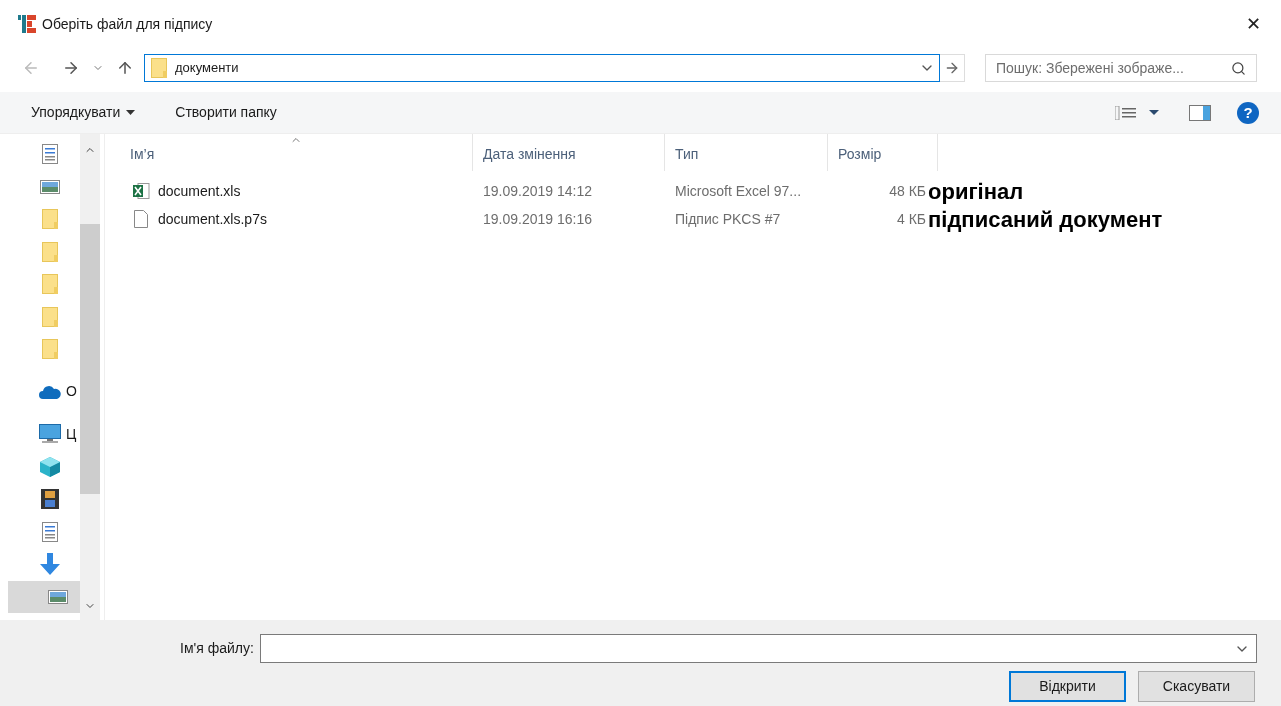 The height and width of the screenshot is (706, 1281). I want to click on film-icon, so click(50, 499).